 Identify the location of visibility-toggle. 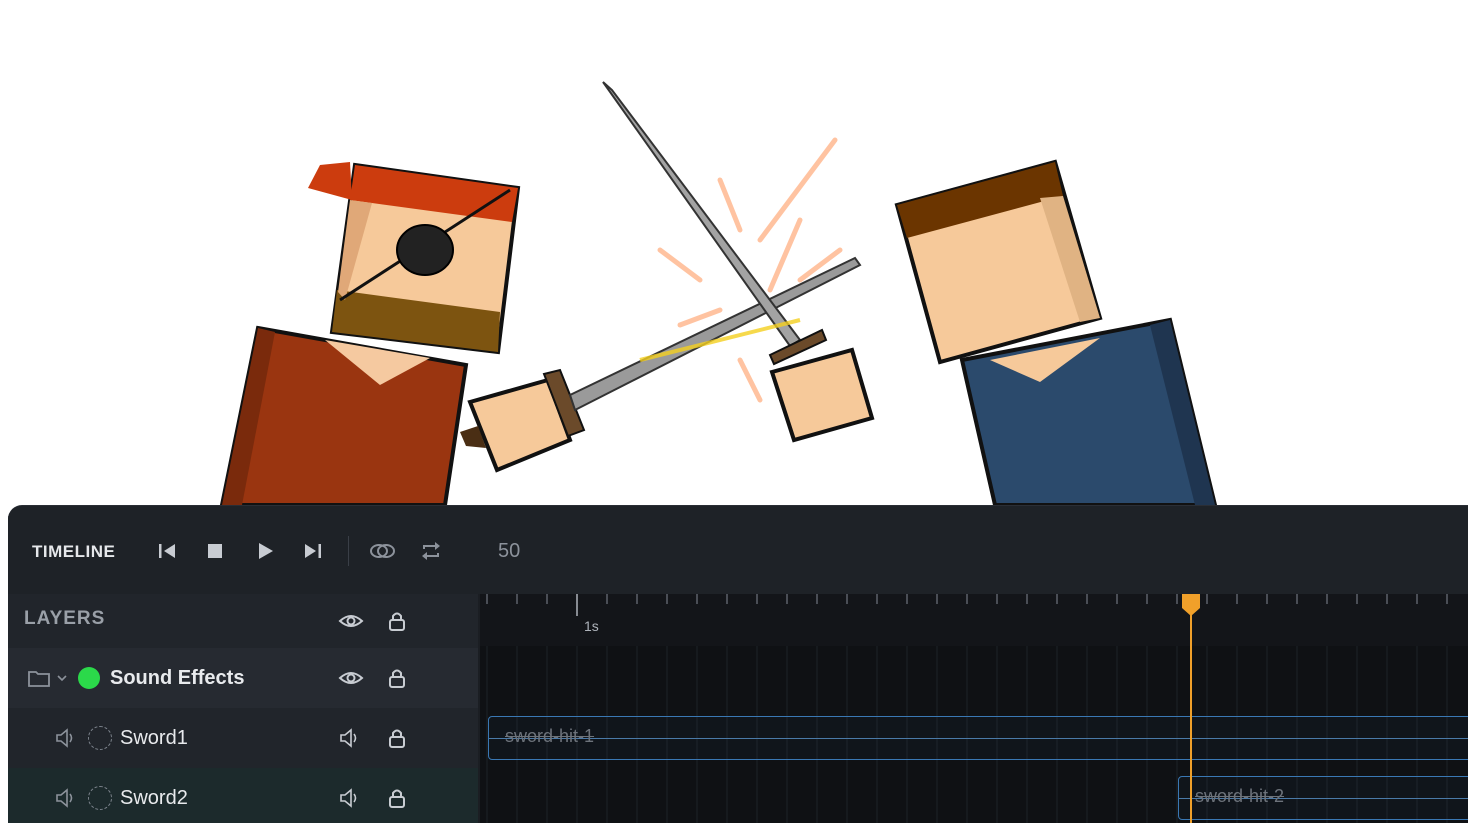
(351, 678).